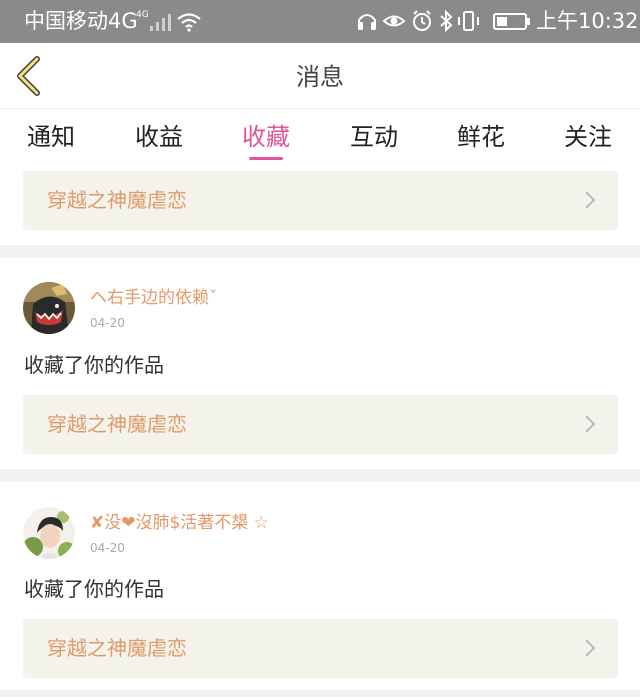  I want to click on tab-notifications: 通知, so click(51, 137).